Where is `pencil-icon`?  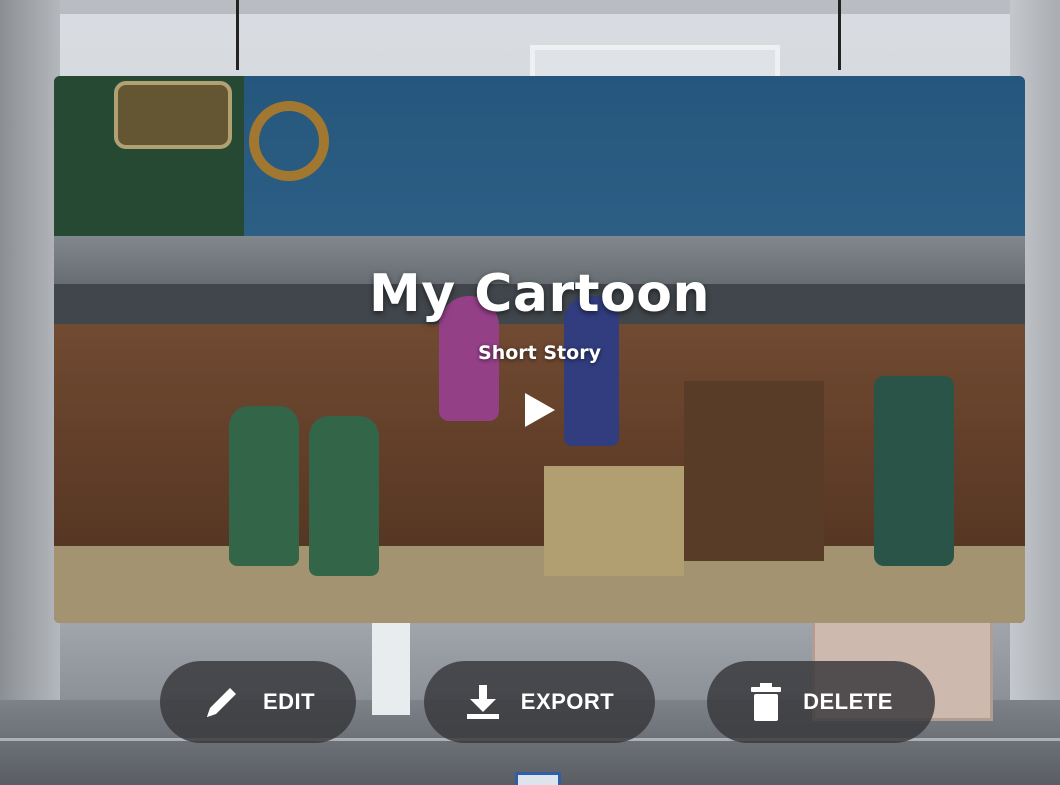
pencil-icon is located at coordinates (222, 702).